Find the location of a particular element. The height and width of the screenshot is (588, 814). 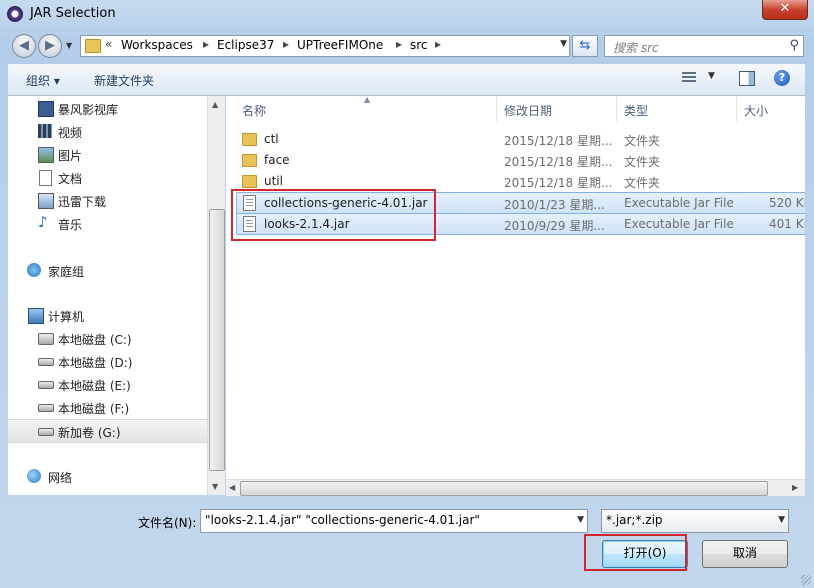

help-icon: ? is located at coordinates (782, 78).